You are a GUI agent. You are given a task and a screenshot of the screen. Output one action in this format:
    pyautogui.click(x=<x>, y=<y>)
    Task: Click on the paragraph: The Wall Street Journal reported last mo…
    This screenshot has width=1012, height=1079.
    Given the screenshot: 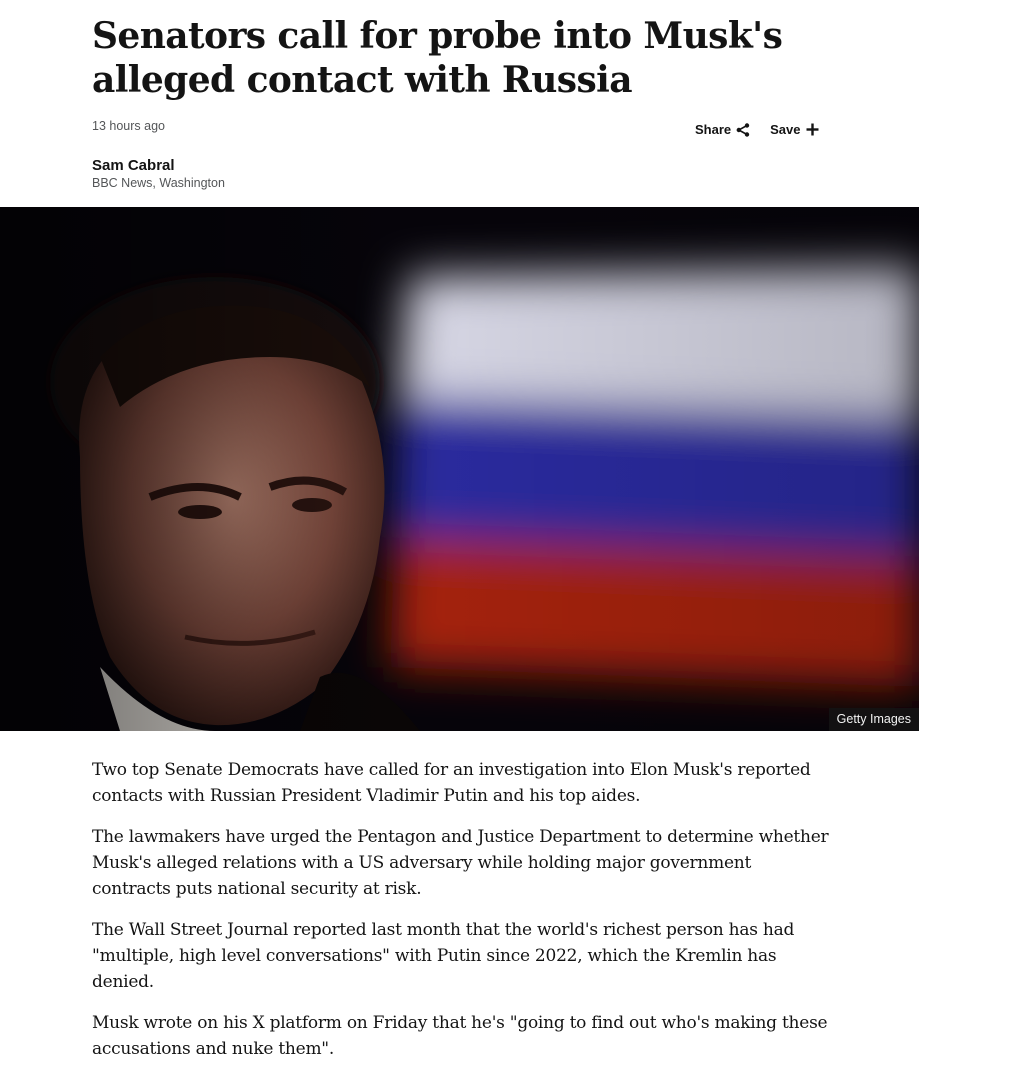 What is the action you would take?
    pyautogui.click(x=443, y=956)
    